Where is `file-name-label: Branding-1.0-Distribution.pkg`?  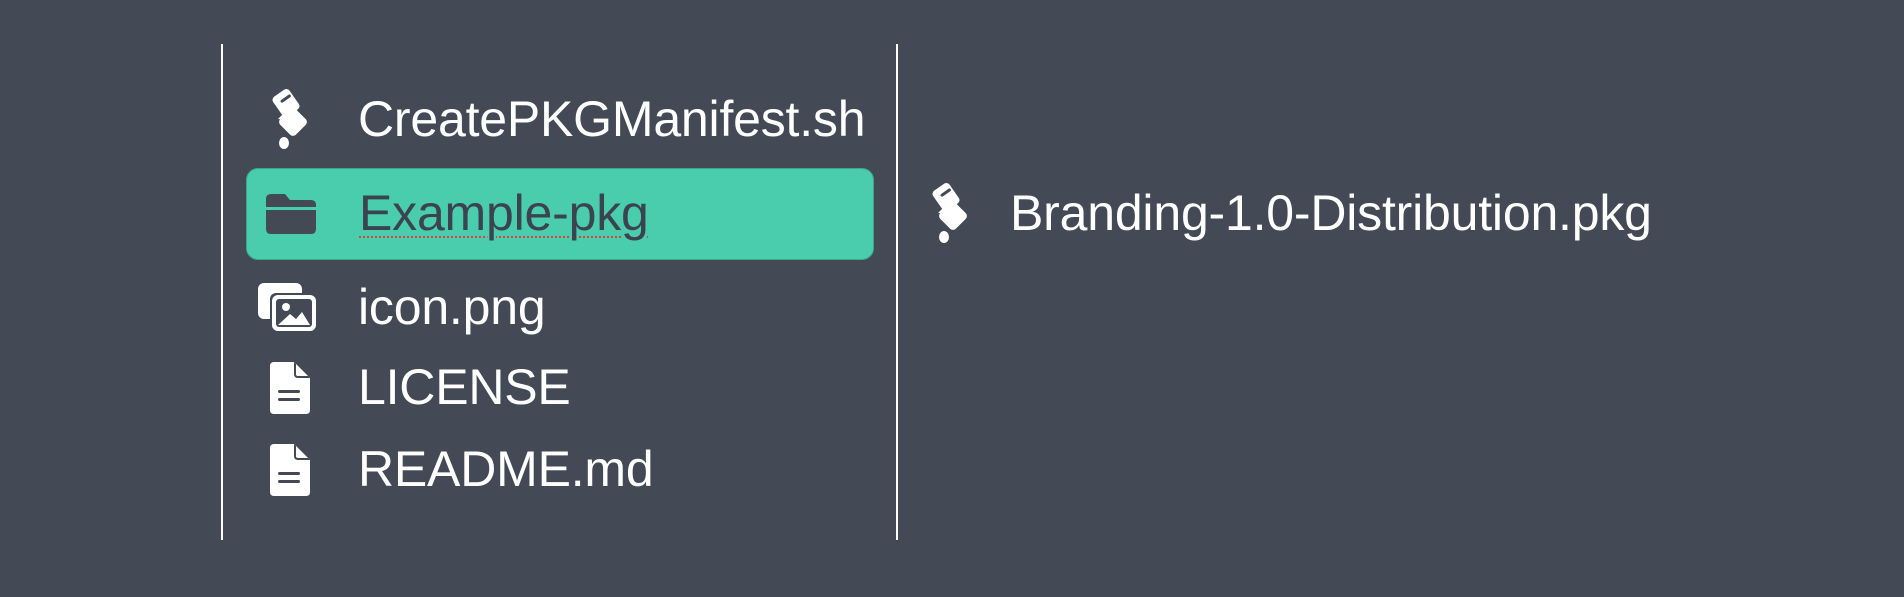 file-name-label: Branding-1.0-Distribution.pkg is located at coordinates (1331, 213).